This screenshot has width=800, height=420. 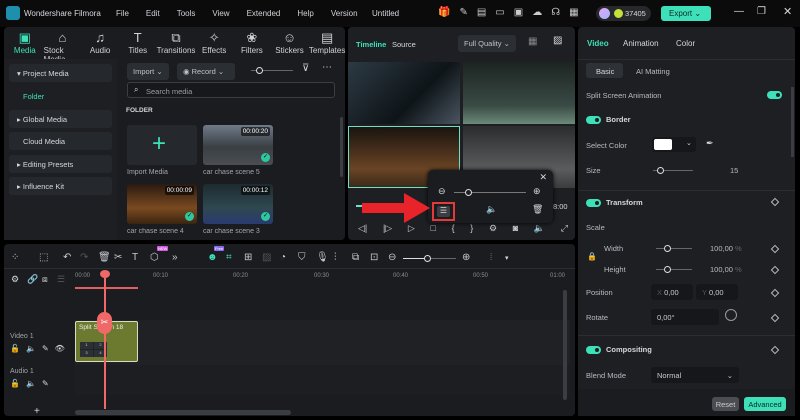 What do you see at coordinates (543, 177) in the screenshot?
I see `close-popup-icon: ✕` at bounding box center [543, 177].